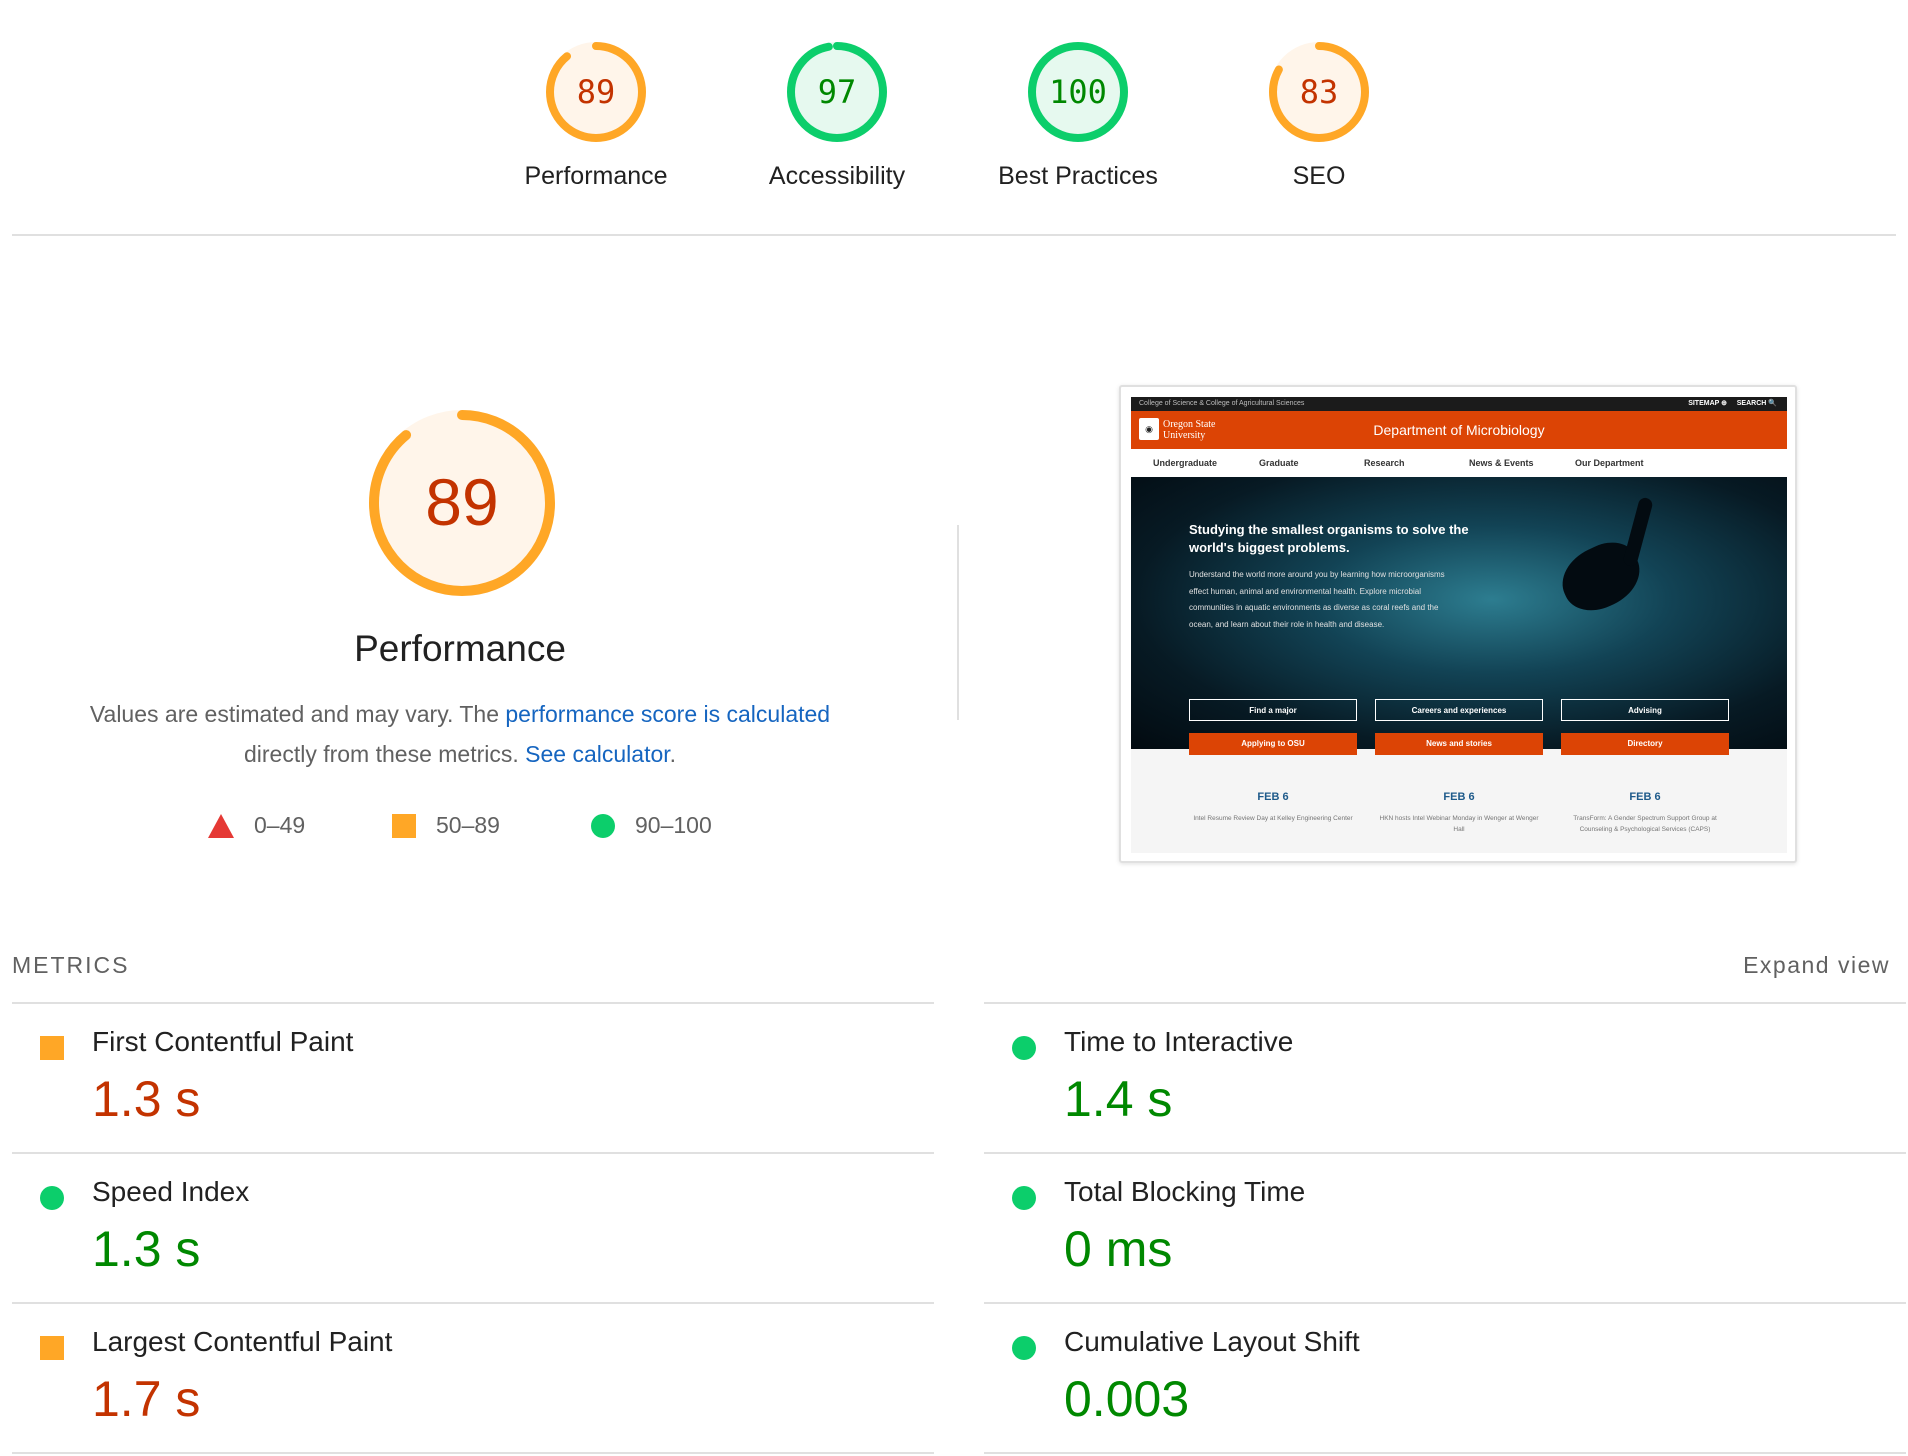  What do you see at coordinates (1756, 403) in the screenshot?
I see `search-link: SEARCH 🔍` at bounding box center [1756, 403].